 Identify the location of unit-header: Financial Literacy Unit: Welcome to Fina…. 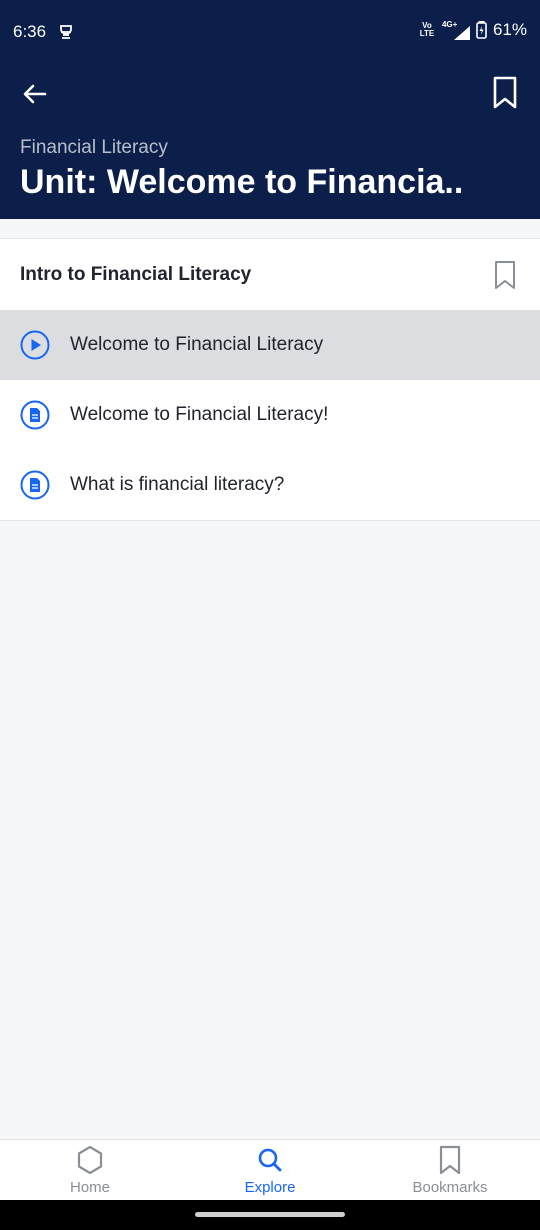
(270, 142).